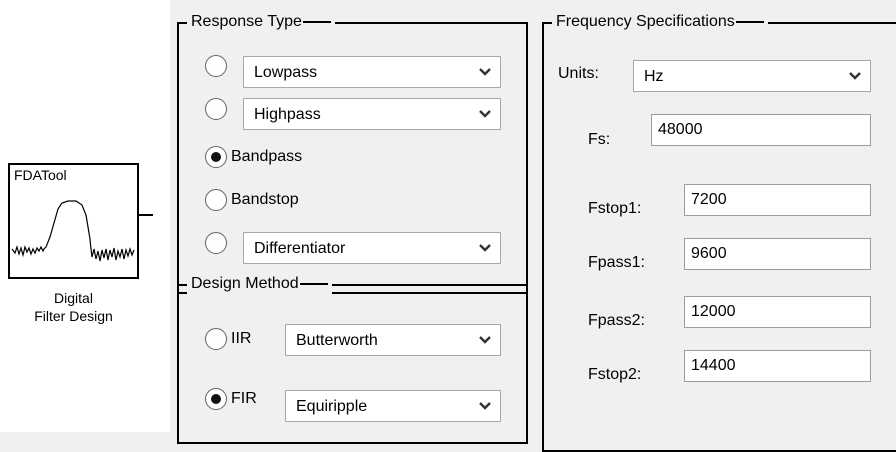 The width and height of the screenshot is (896, 452). I want to click on radio-bandpass, so click(216, 157).